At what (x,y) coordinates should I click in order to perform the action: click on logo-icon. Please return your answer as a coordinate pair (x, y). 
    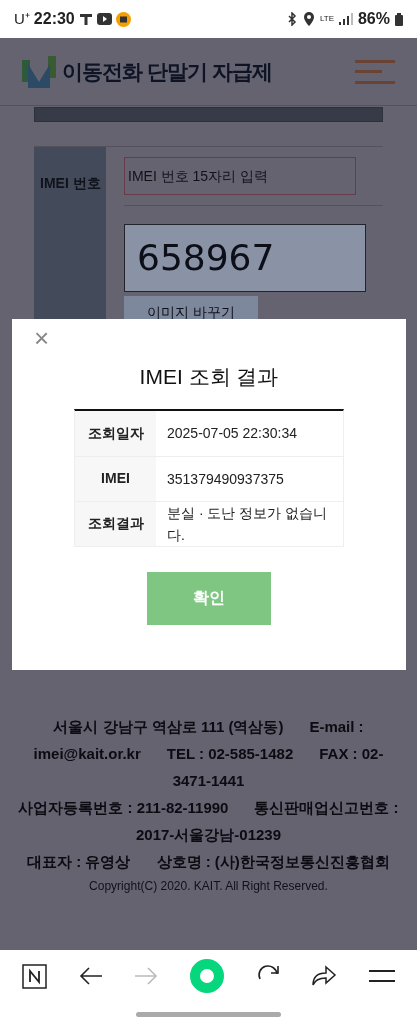
    Looking at the image, I should click on (39, 71).